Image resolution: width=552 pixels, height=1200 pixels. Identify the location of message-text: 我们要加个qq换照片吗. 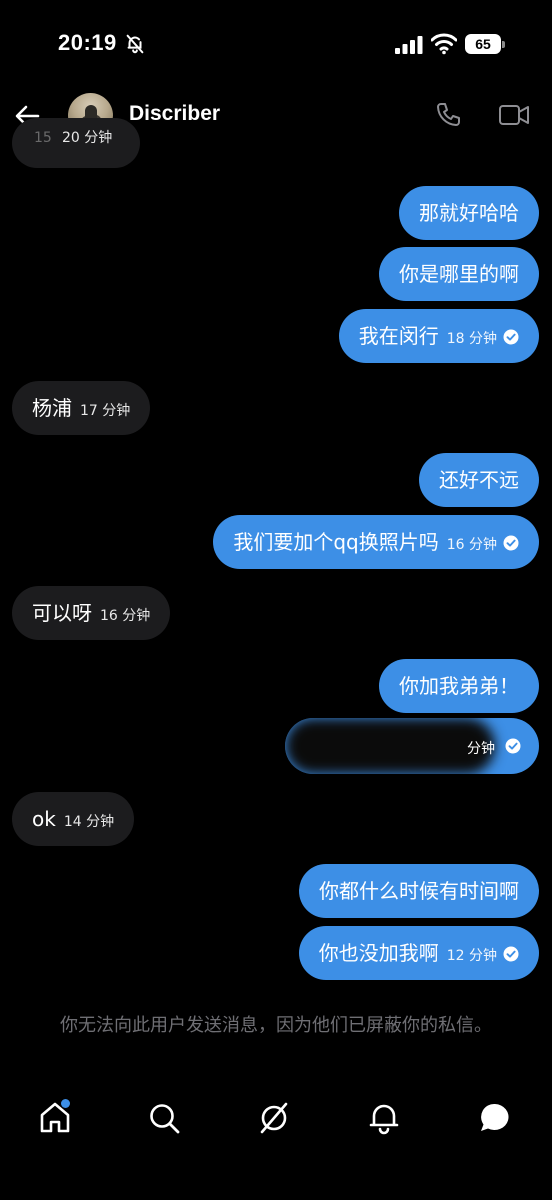
(336, 542).